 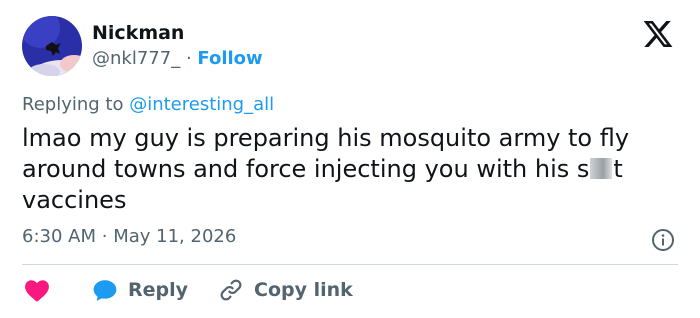 I want to click on reply-button: Reply, so click(x=140, y=290).